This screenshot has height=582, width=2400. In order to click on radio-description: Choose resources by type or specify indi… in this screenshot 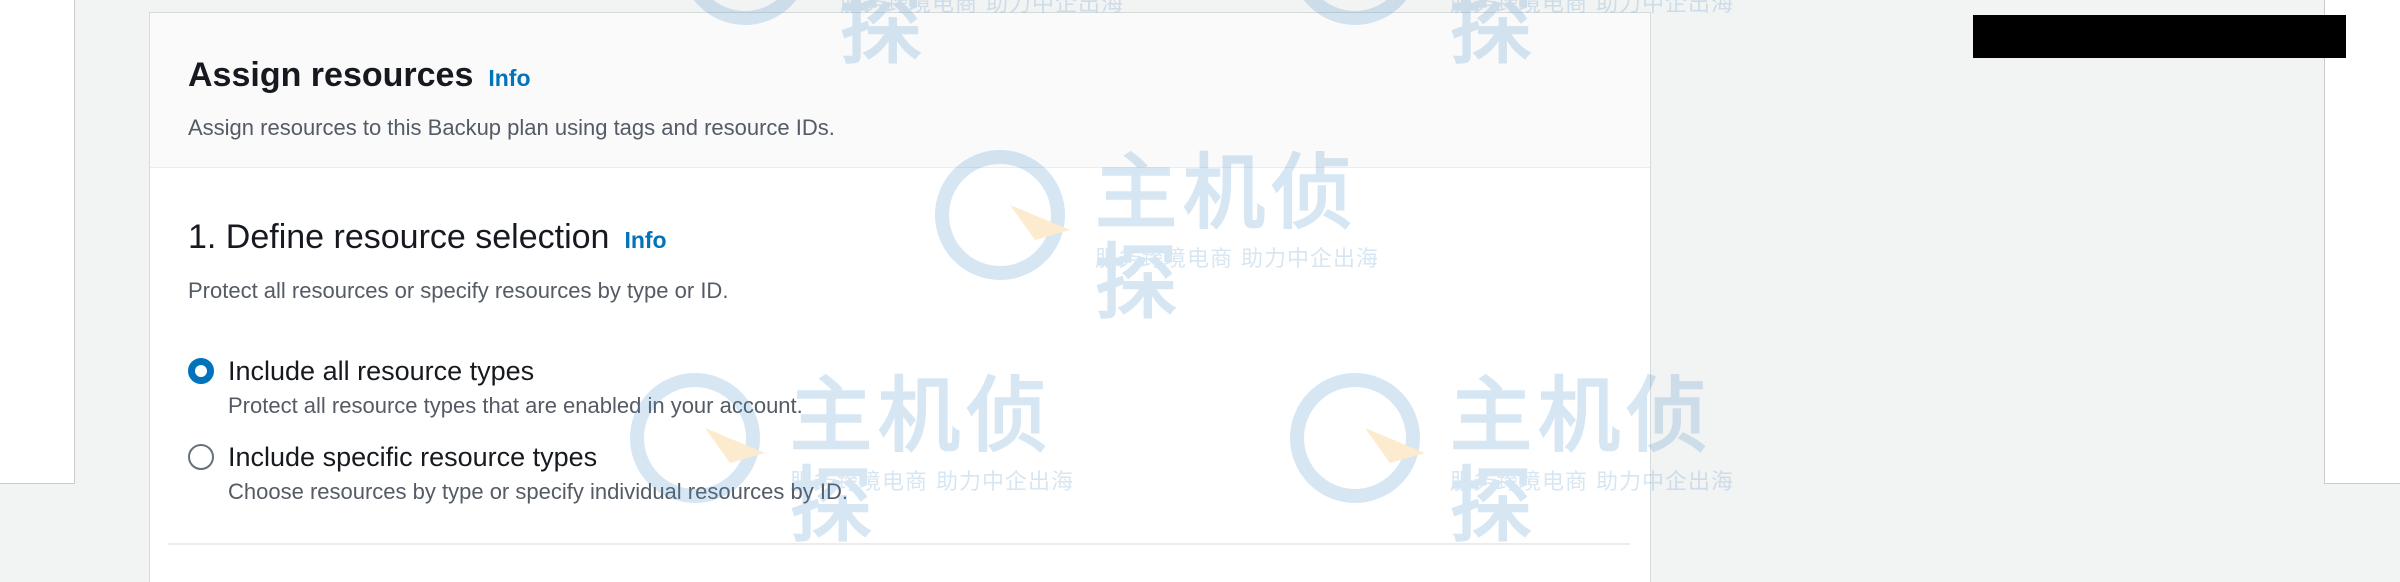, I will do `click(538, 491)`.